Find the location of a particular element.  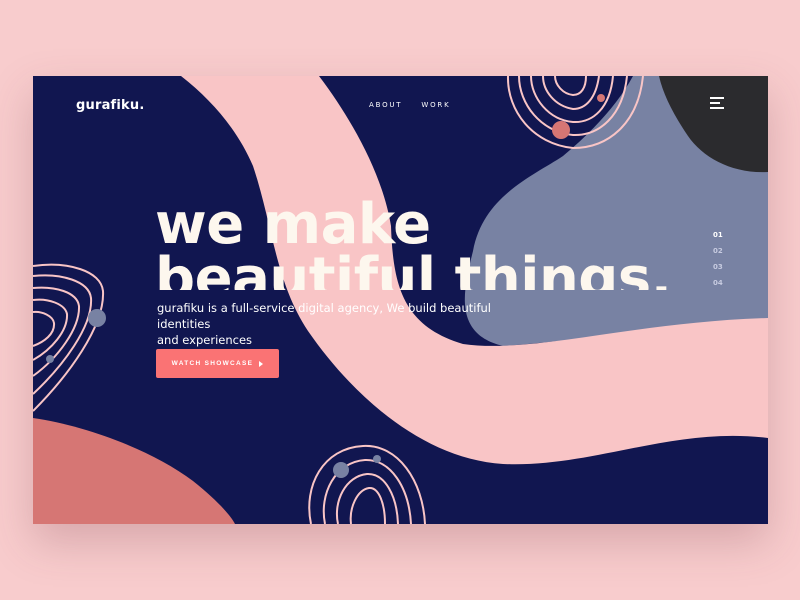

hamburger-menu-icon is located at coordinates (718, 103).